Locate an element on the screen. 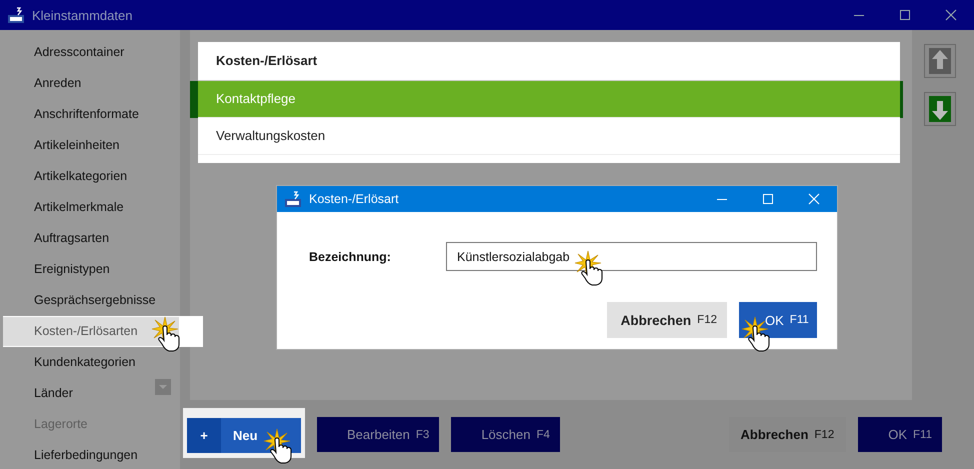  cancel-button: Abbrechen F12 is located at coordinates (666, 320).